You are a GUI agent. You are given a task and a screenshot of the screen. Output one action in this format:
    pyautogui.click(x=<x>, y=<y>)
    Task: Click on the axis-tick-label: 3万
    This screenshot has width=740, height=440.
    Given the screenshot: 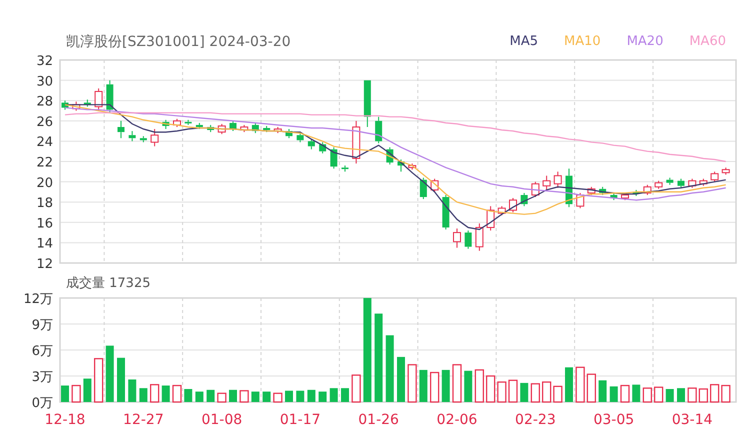 What is the action you would take?
    pyautogui.click(x=42, y=377)
    